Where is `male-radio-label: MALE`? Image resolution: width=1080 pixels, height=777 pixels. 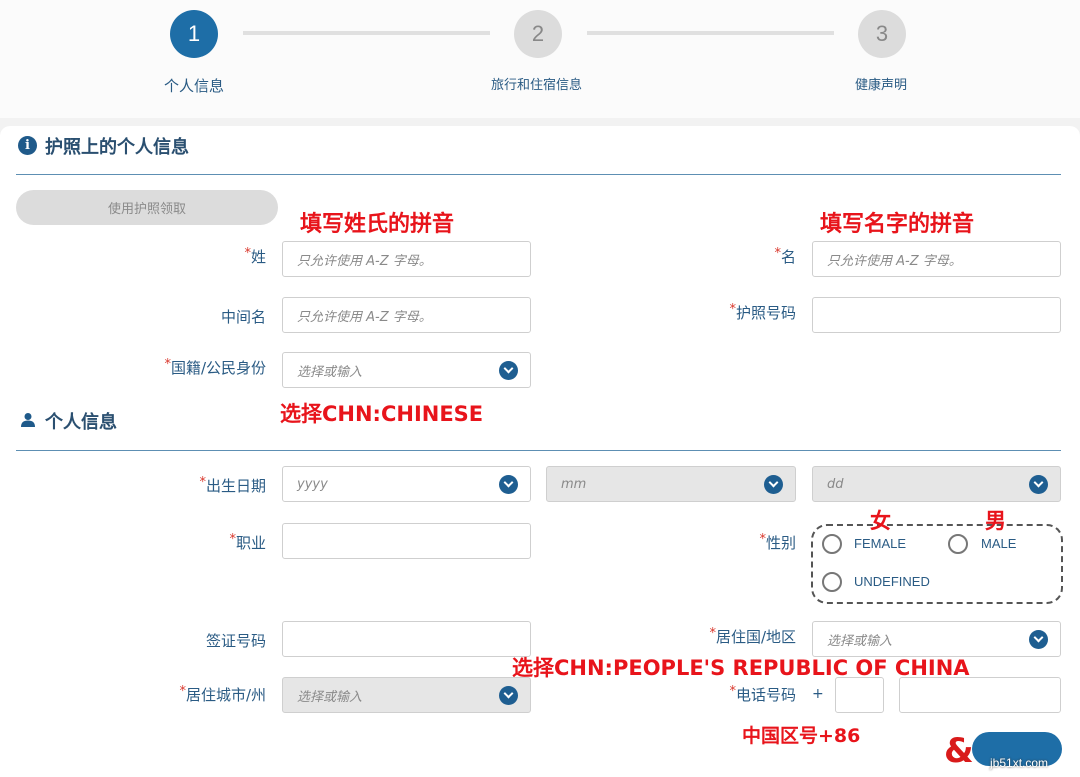
male-radio-label: MALE is located at coordinates (998, 543).